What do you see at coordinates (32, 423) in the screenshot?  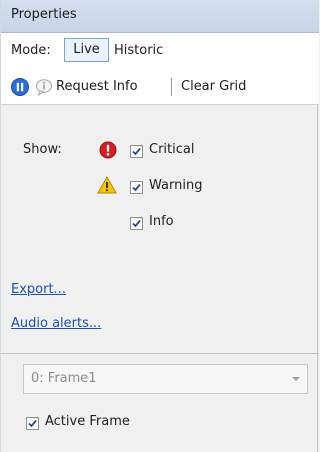 I see `active-frame-checkbox` at bounding box center [32, 423].